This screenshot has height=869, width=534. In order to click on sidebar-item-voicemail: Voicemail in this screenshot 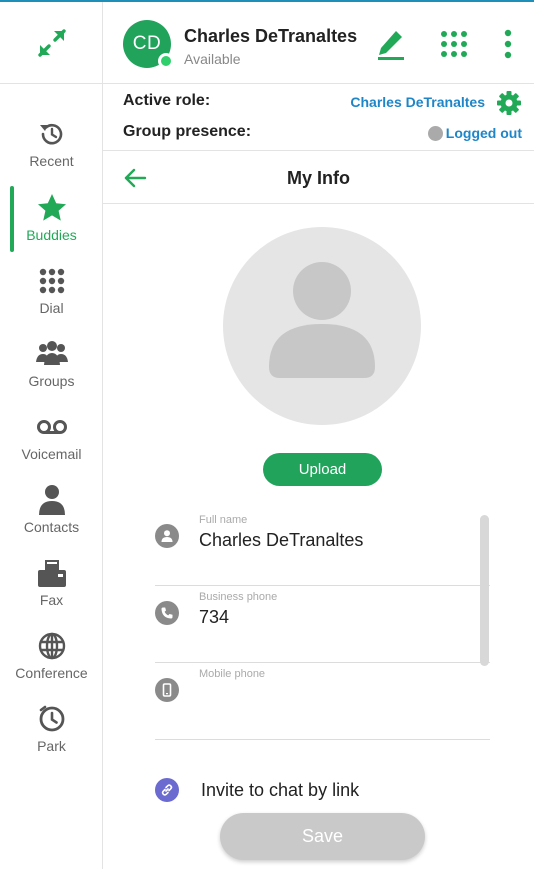, I will do `click(51, 442)`.